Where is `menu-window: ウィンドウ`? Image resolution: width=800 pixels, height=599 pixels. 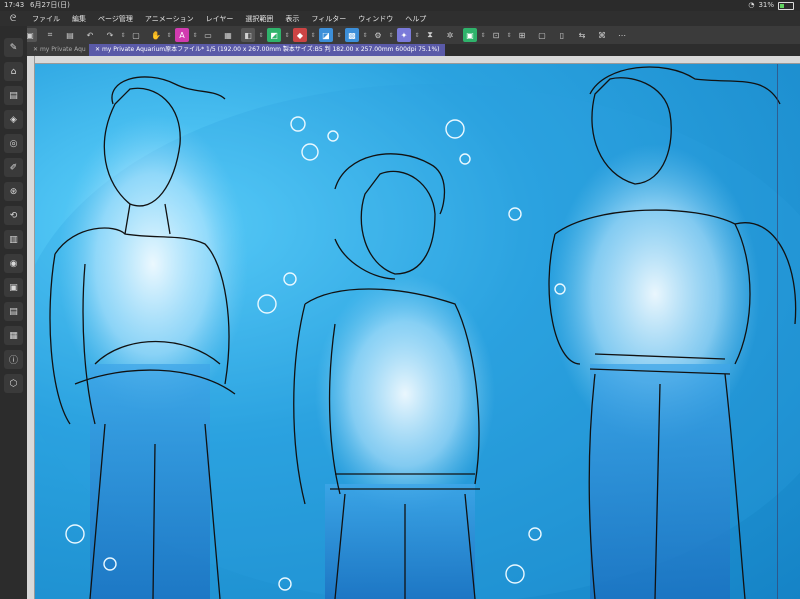 menu-window: ウィンドウ is located at coordinates (375, 19).